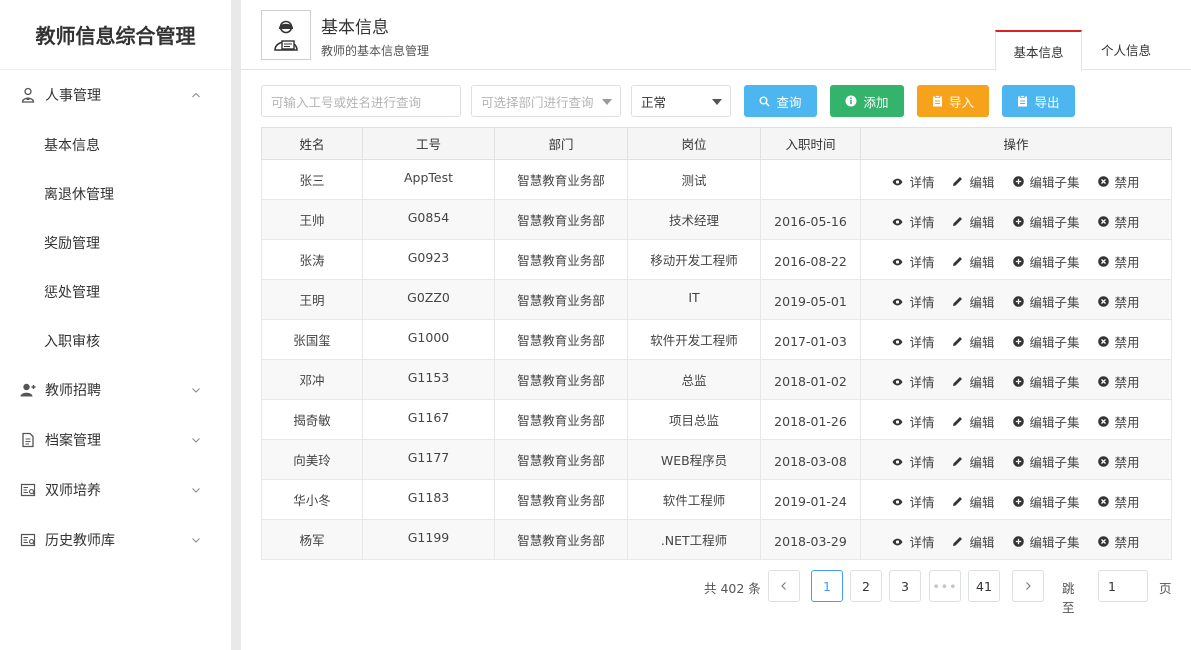  I want to click on menu-dual-teacher: 双师培养, so click(115, 490).